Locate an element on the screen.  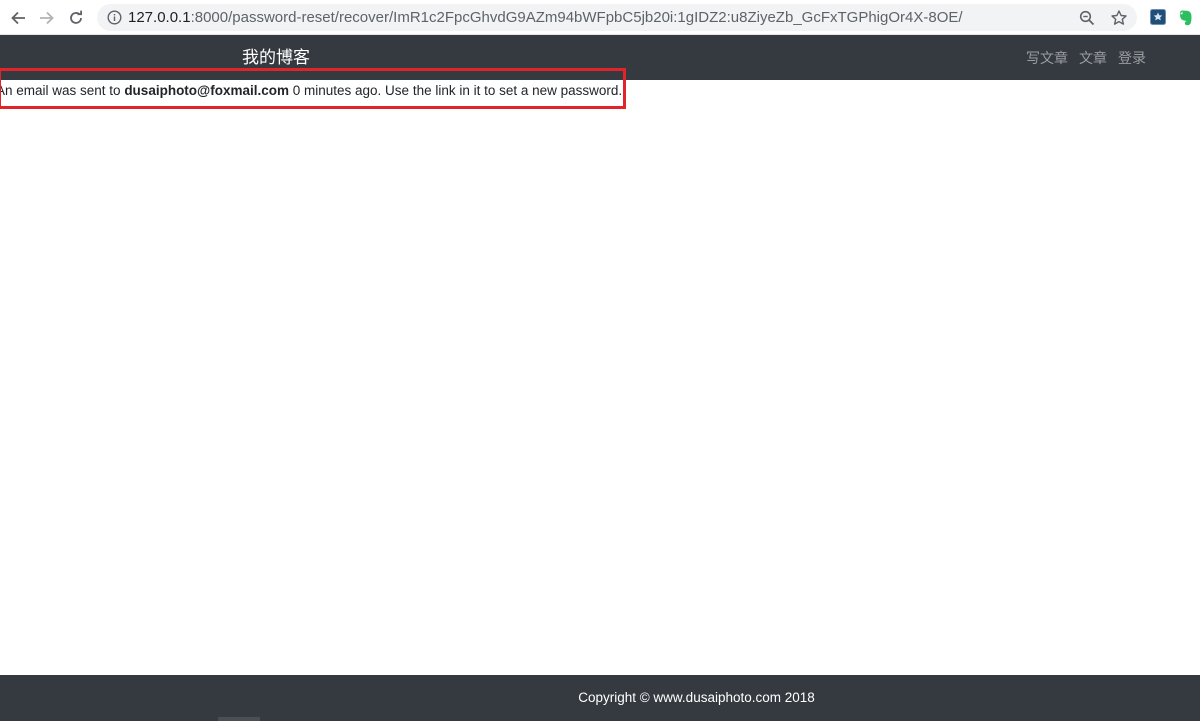
nav-link-write-article: 写文章 is located at coordinates (1047, 58).